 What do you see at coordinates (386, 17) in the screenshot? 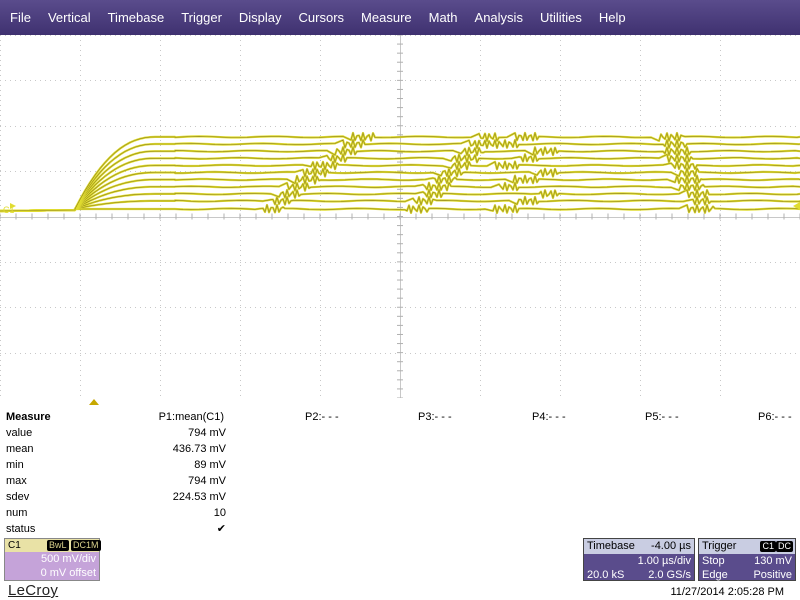
I see `menu-measure: Measure` at bounding box center [386, 17].